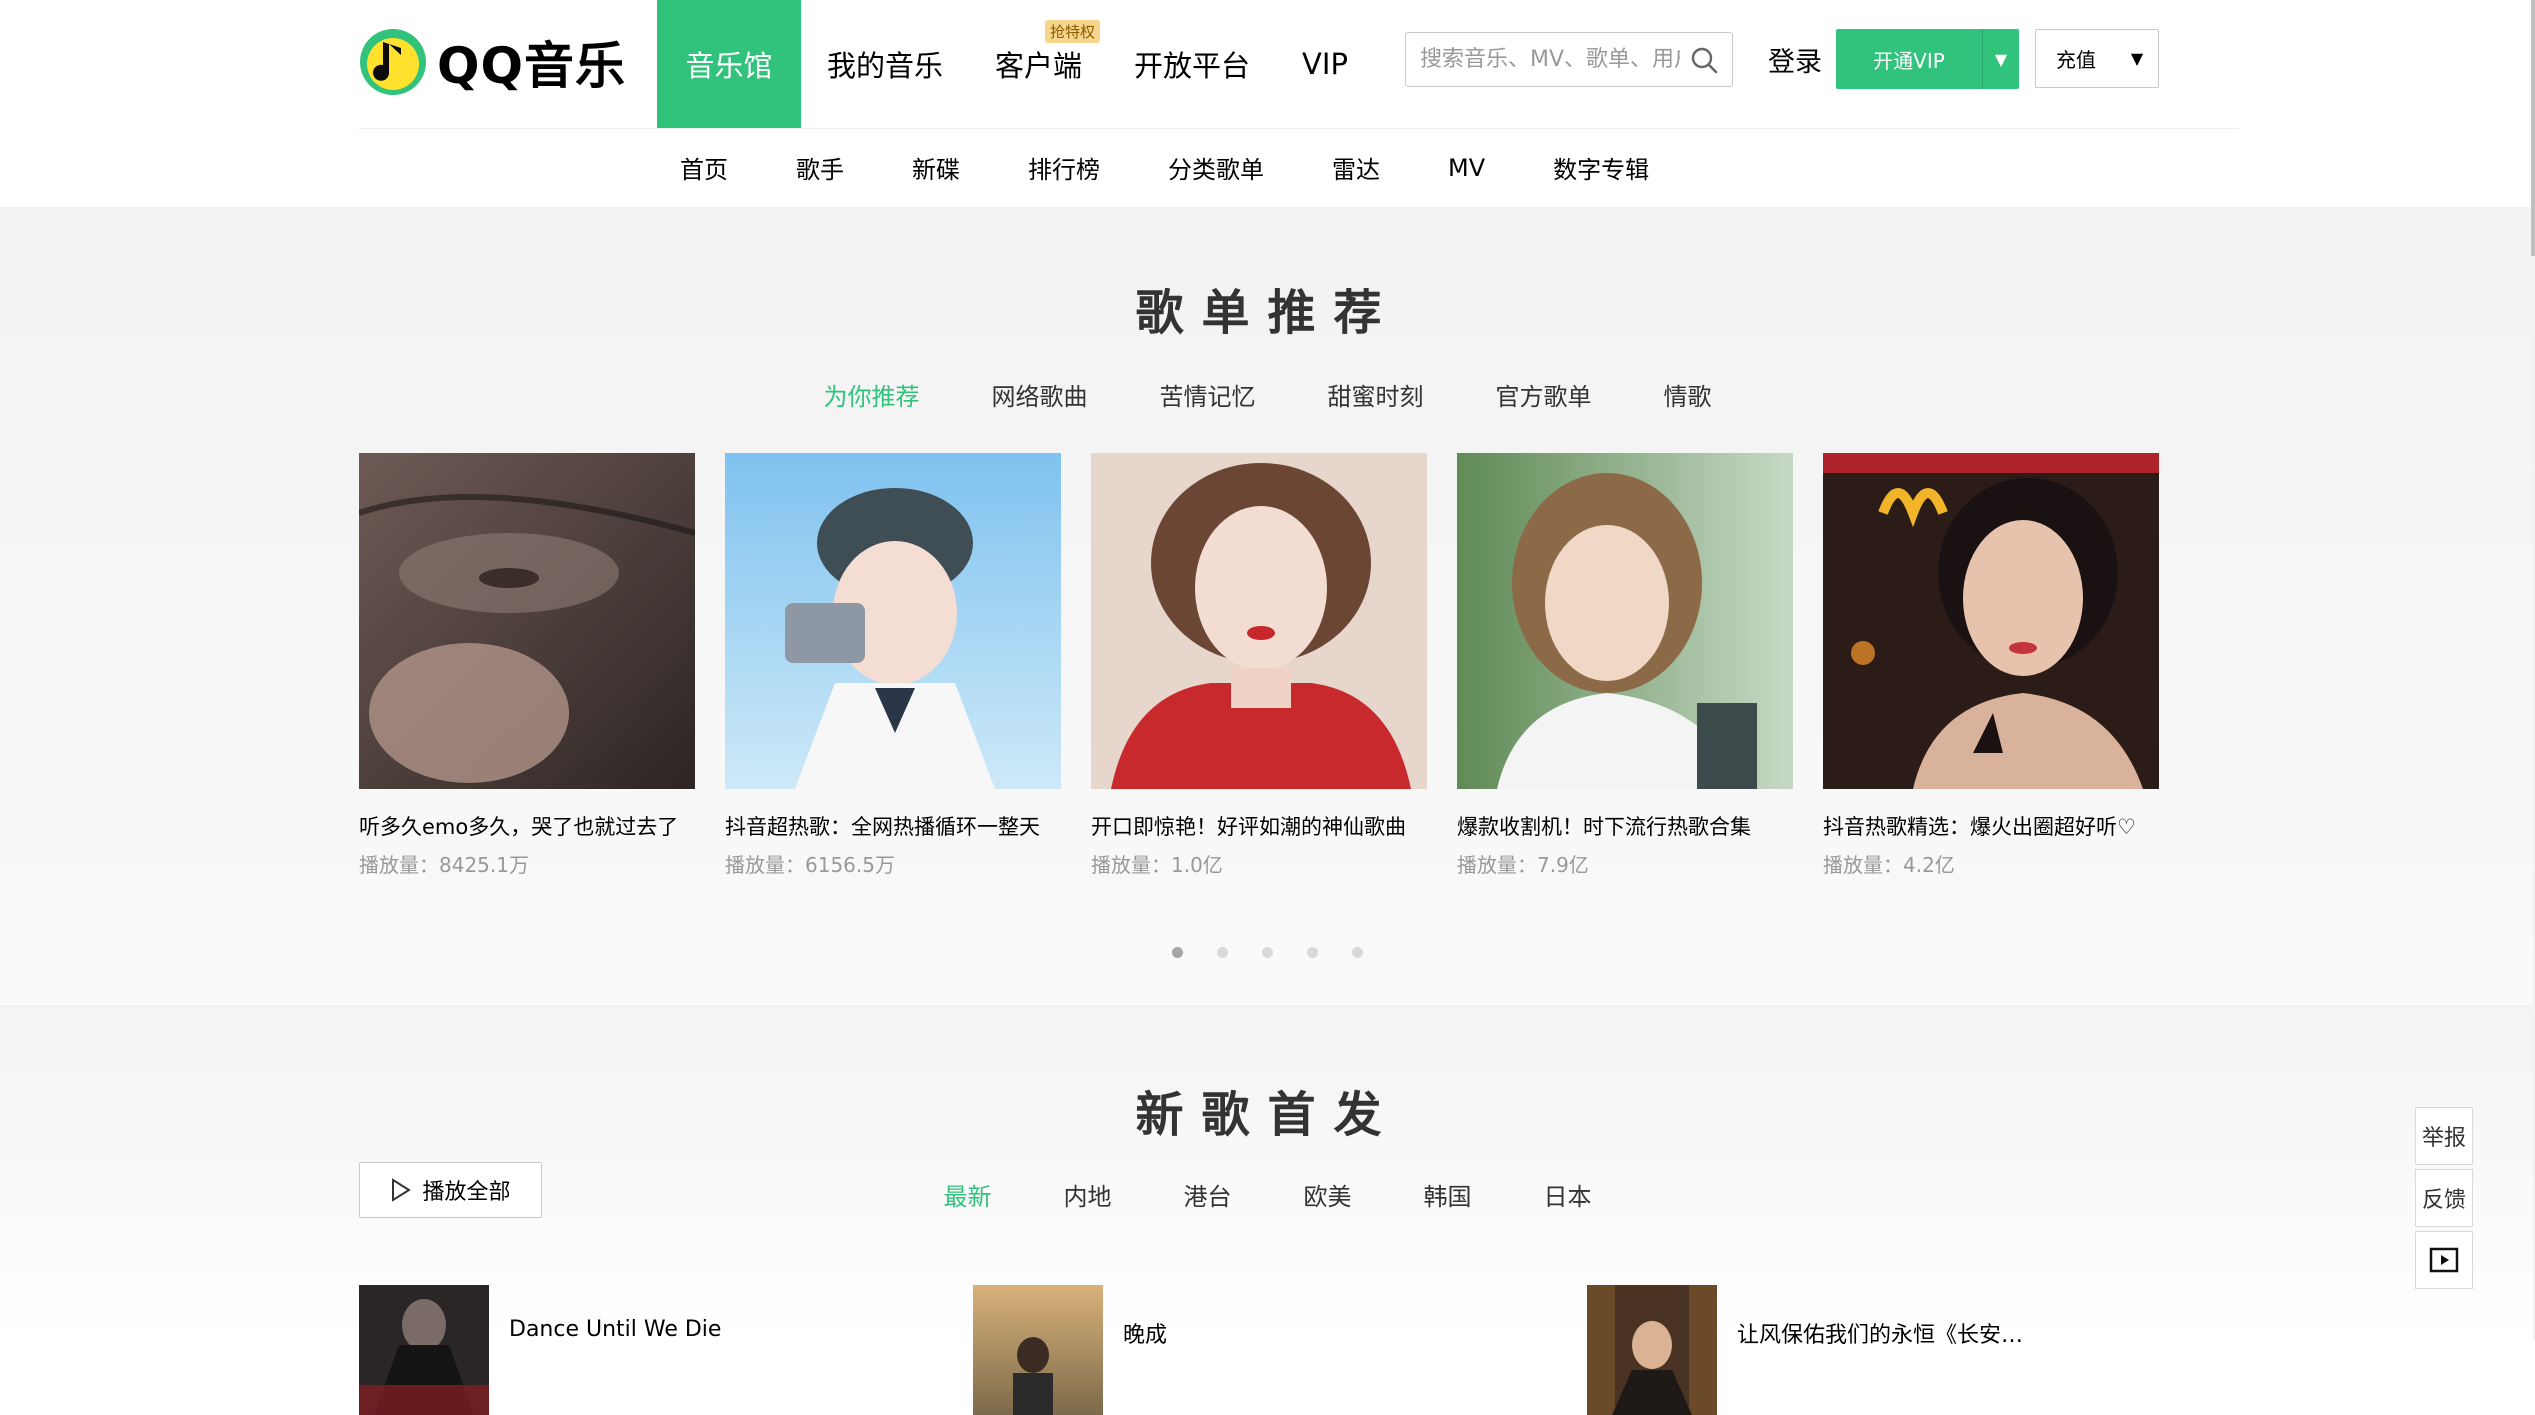 The width and height of the screenshot is (2535, 1415). Describe the element at coordinates (1704, 60) in the screenshot. I see `search-icon` at that location.